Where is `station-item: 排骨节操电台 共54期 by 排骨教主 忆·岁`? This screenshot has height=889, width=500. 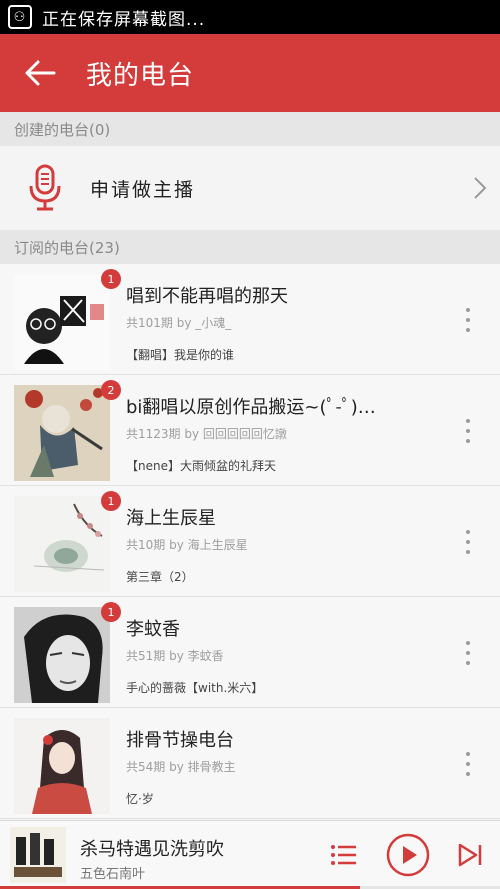 station-item: 排骨节操电台 共54期 by 排骨教主 忆·岁 is located at coordinates (250, 763).